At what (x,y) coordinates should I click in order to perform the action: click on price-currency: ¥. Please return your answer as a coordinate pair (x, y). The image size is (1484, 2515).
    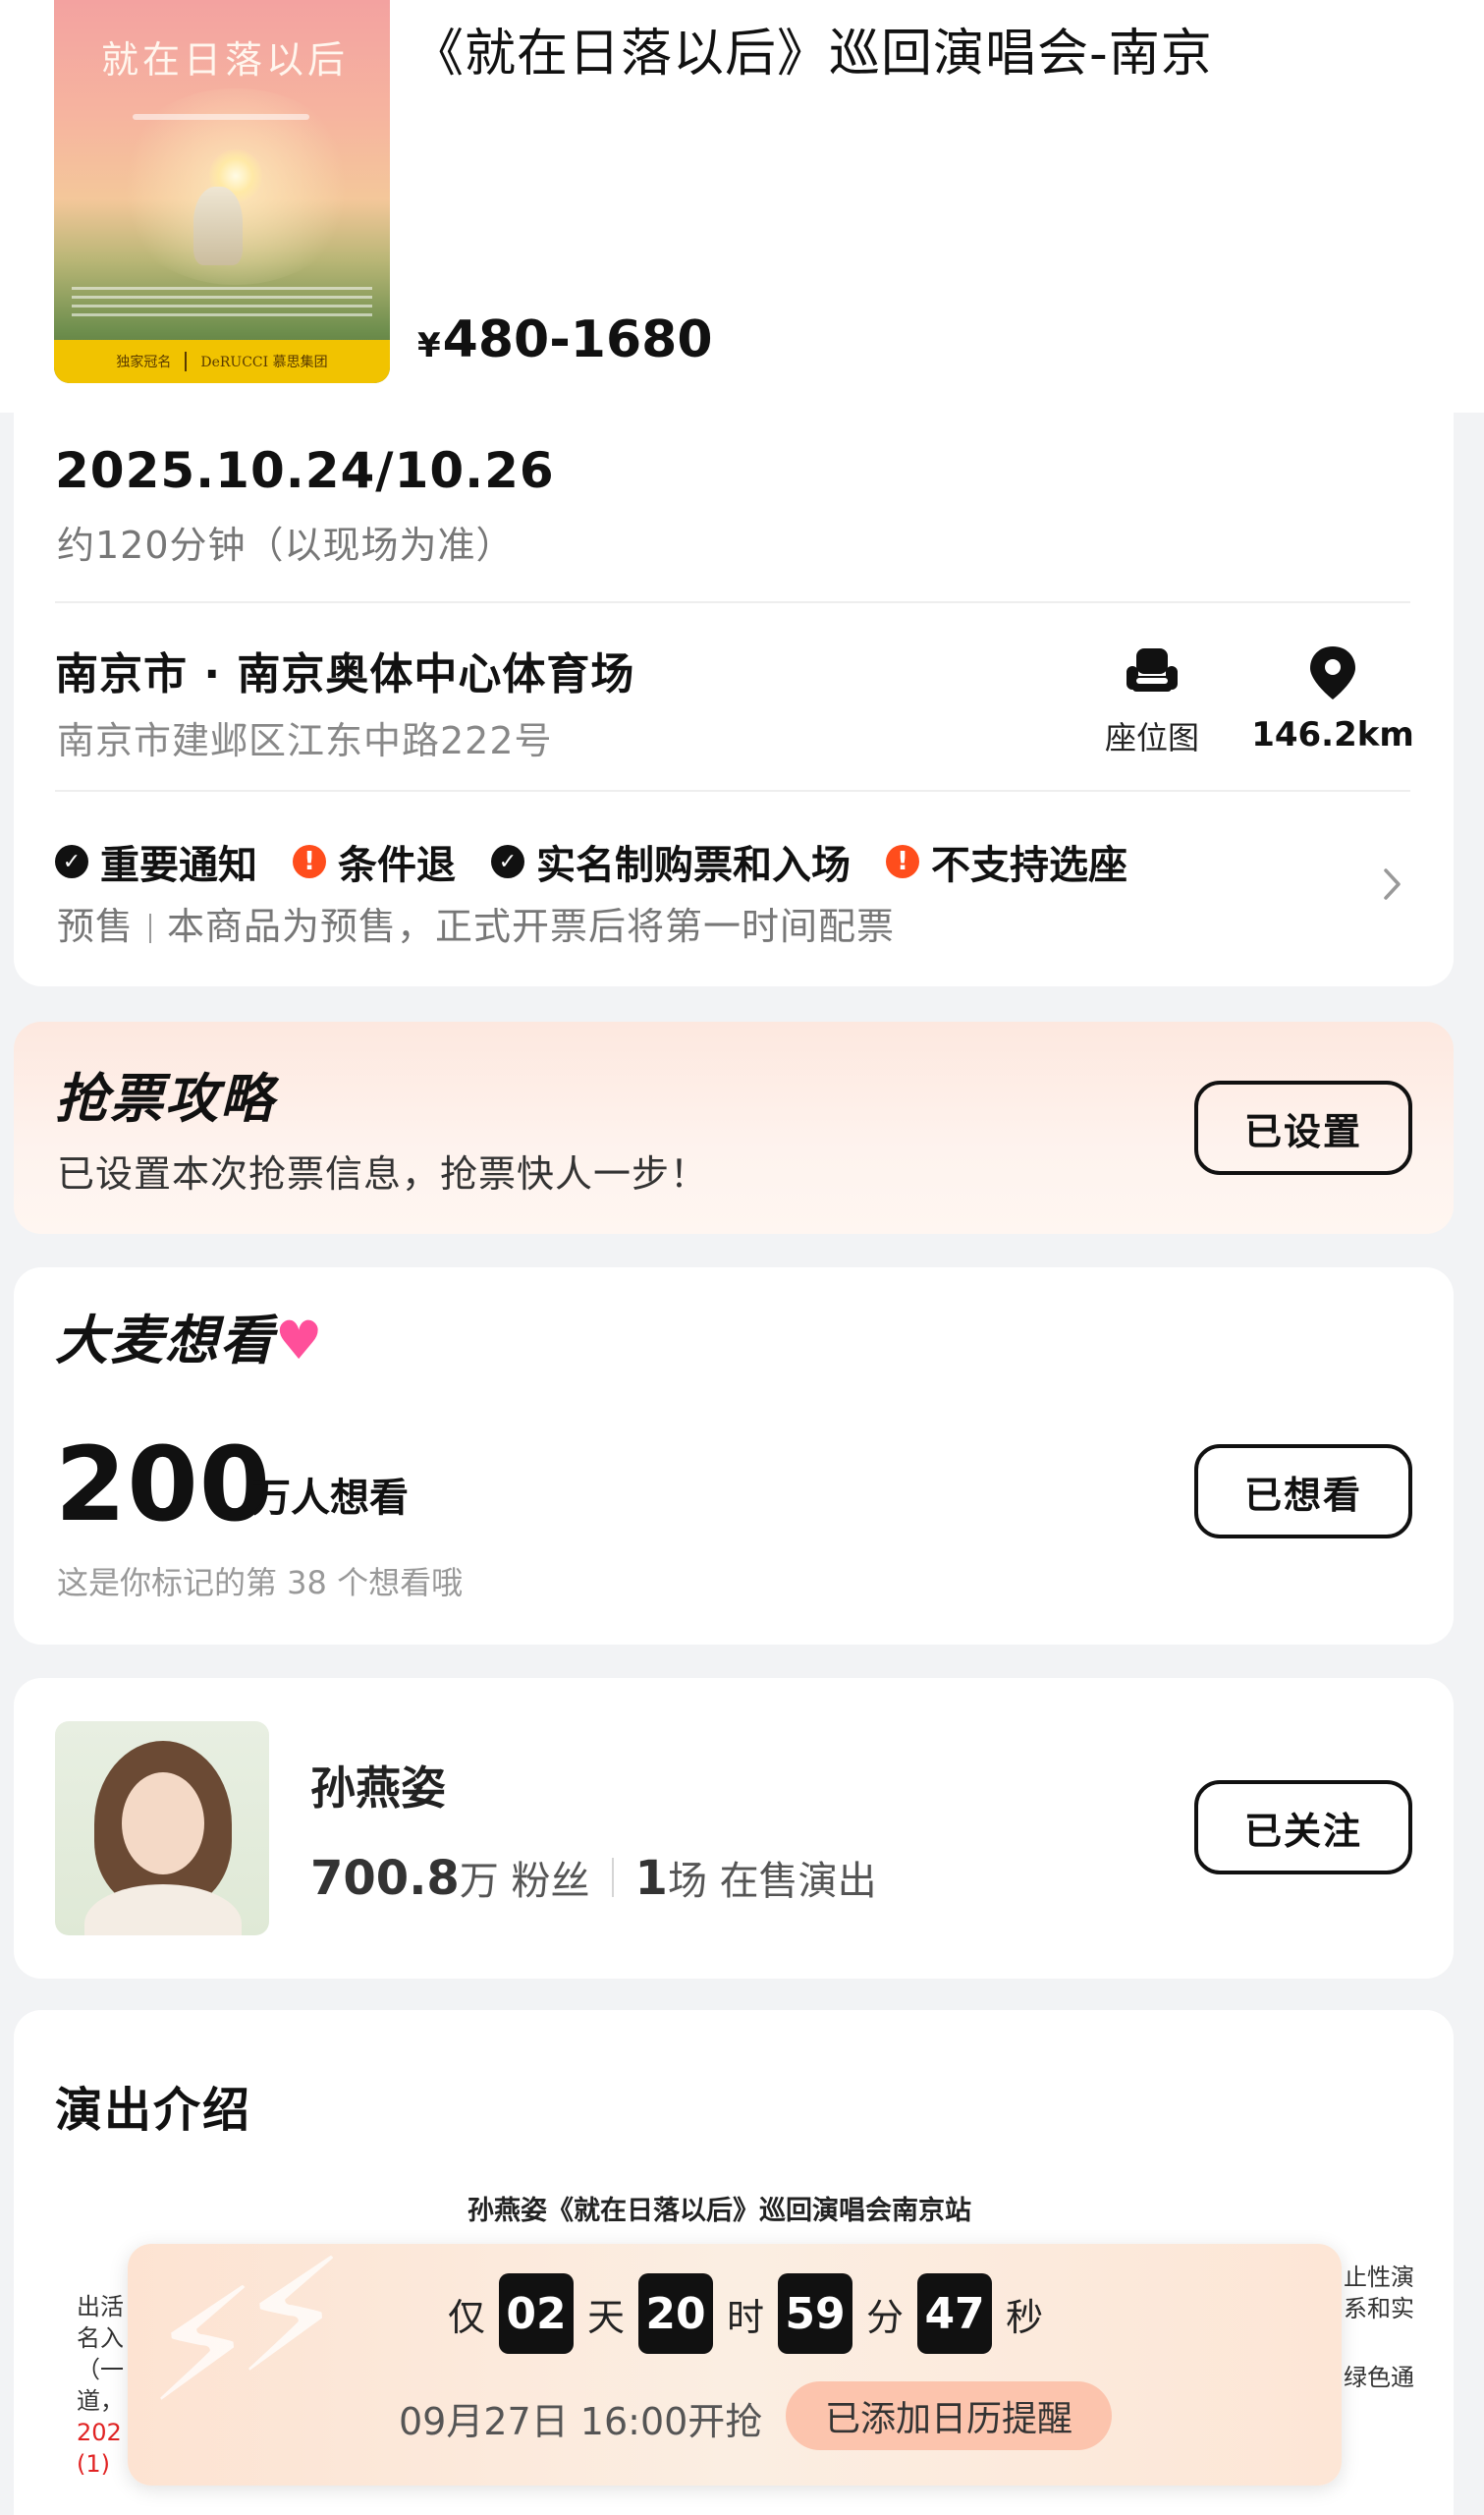
    Looking at the image, I should click on (429, 345).